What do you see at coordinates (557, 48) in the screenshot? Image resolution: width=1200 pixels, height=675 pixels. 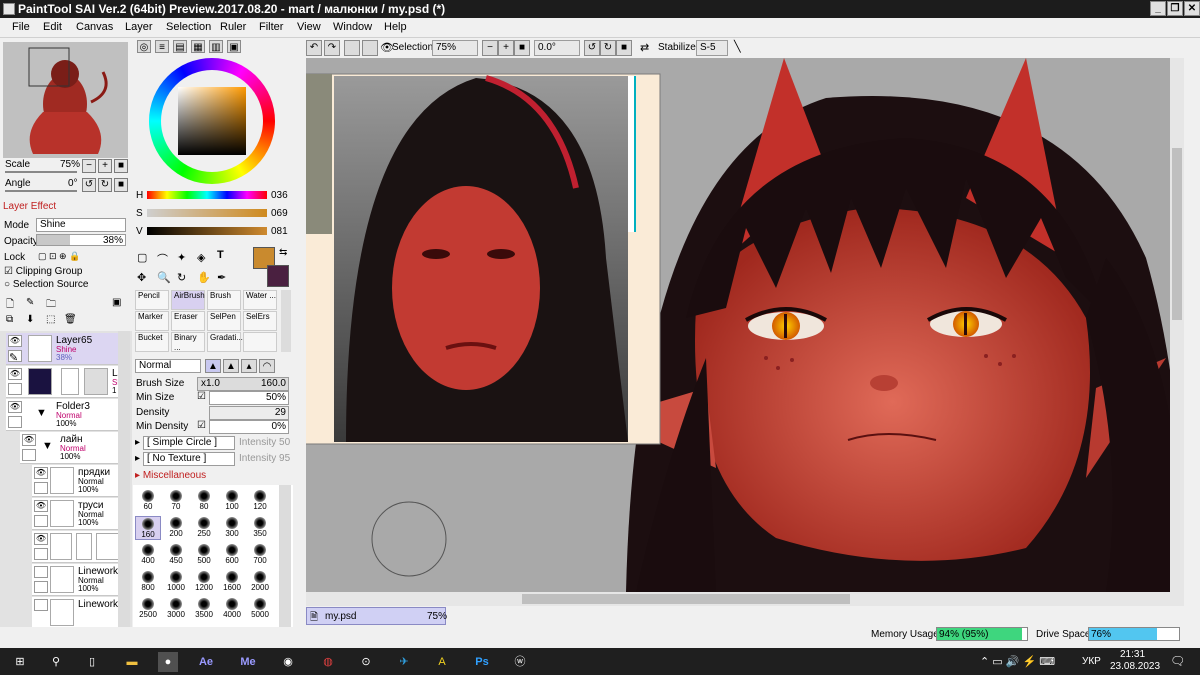 I see `angle-dropdown: 0.0°` at bounding box center [557, 48].